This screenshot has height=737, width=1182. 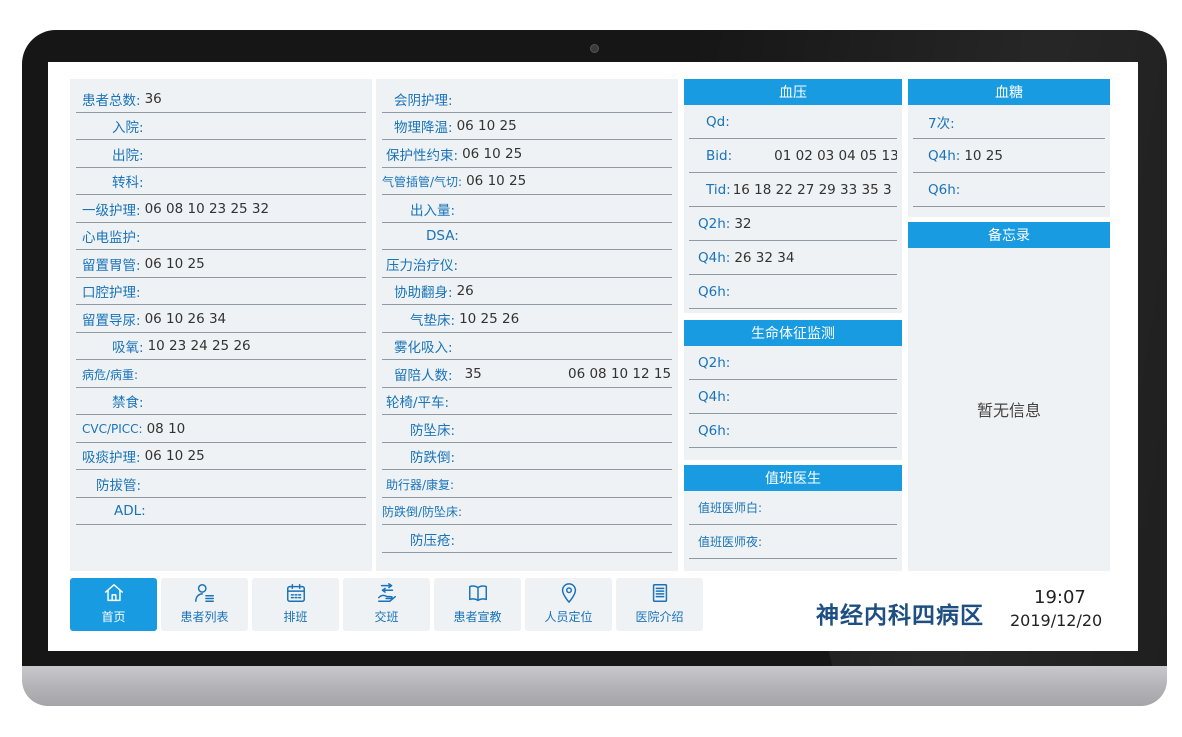 I want to click on calendar-icon, so click(x=295, y=593).